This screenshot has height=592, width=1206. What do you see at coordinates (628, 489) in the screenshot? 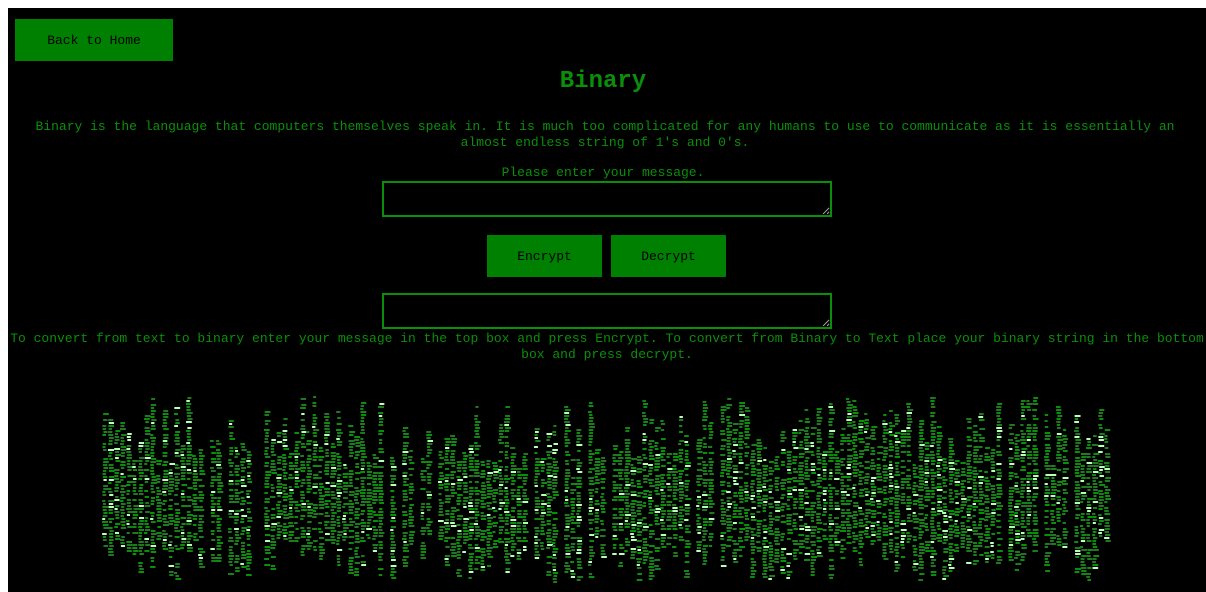
I see `rain-column` at bounding box center [628, 489].